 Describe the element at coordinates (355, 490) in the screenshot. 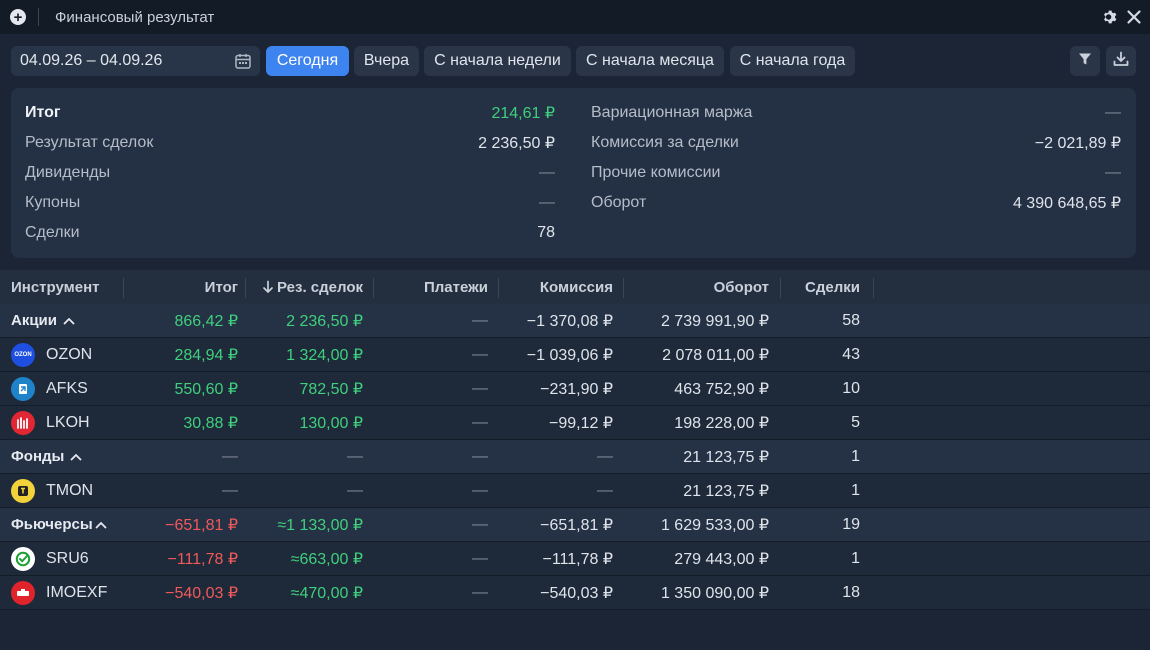

I see `cell-trade-result: —` at that location.